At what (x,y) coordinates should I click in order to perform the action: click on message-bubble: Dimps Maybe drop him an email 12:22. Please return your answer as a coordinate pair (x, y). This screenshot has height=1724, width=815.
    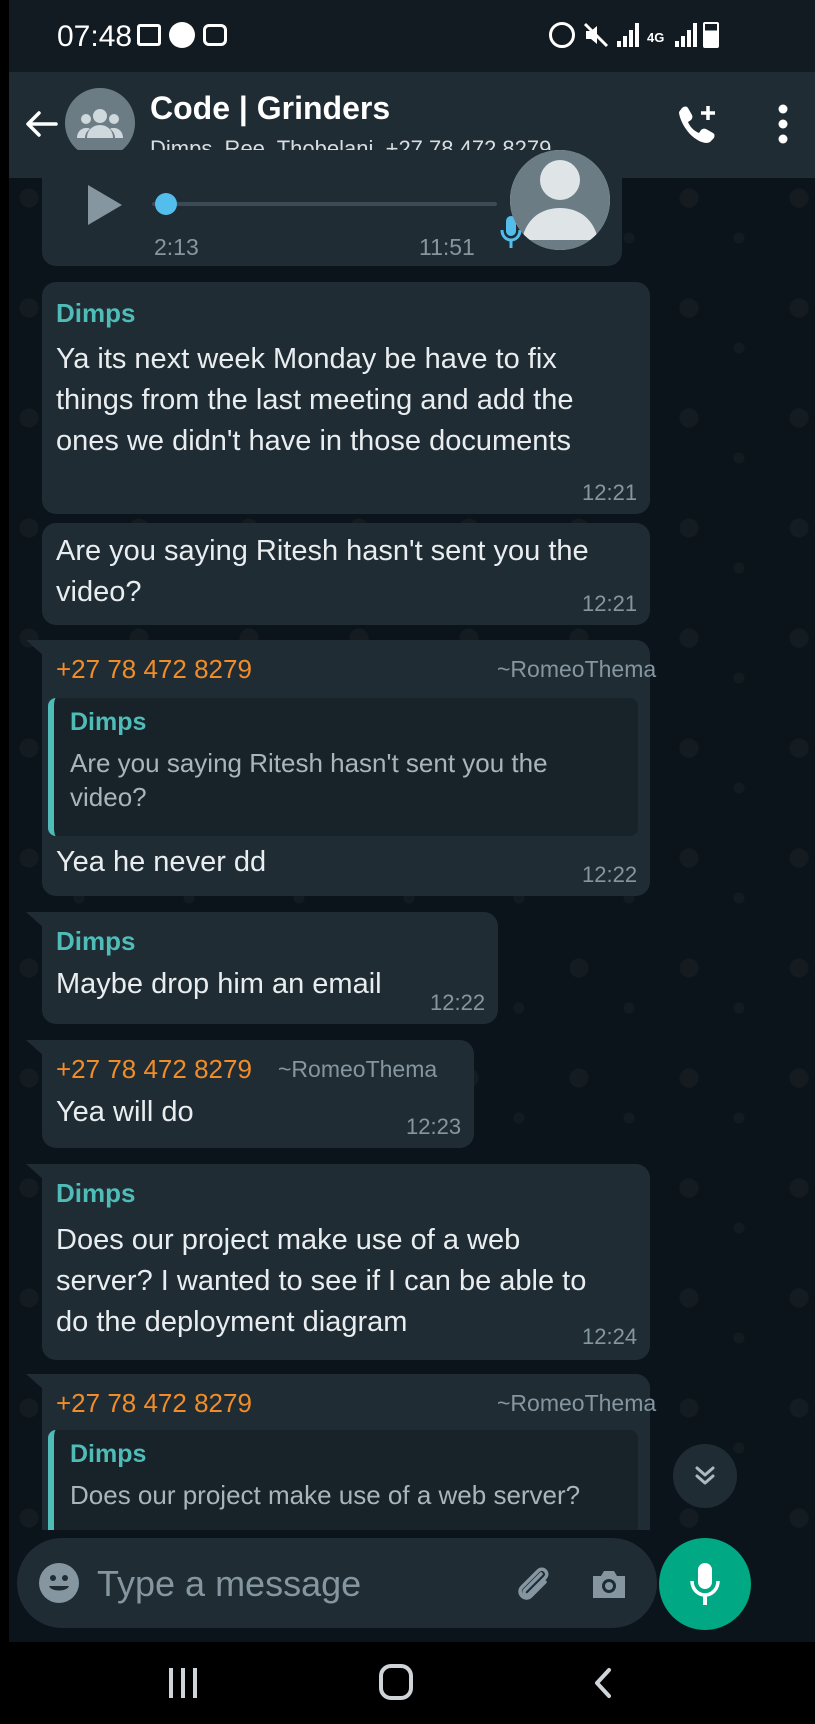
    Looking at the image, I should click on (270, 968).